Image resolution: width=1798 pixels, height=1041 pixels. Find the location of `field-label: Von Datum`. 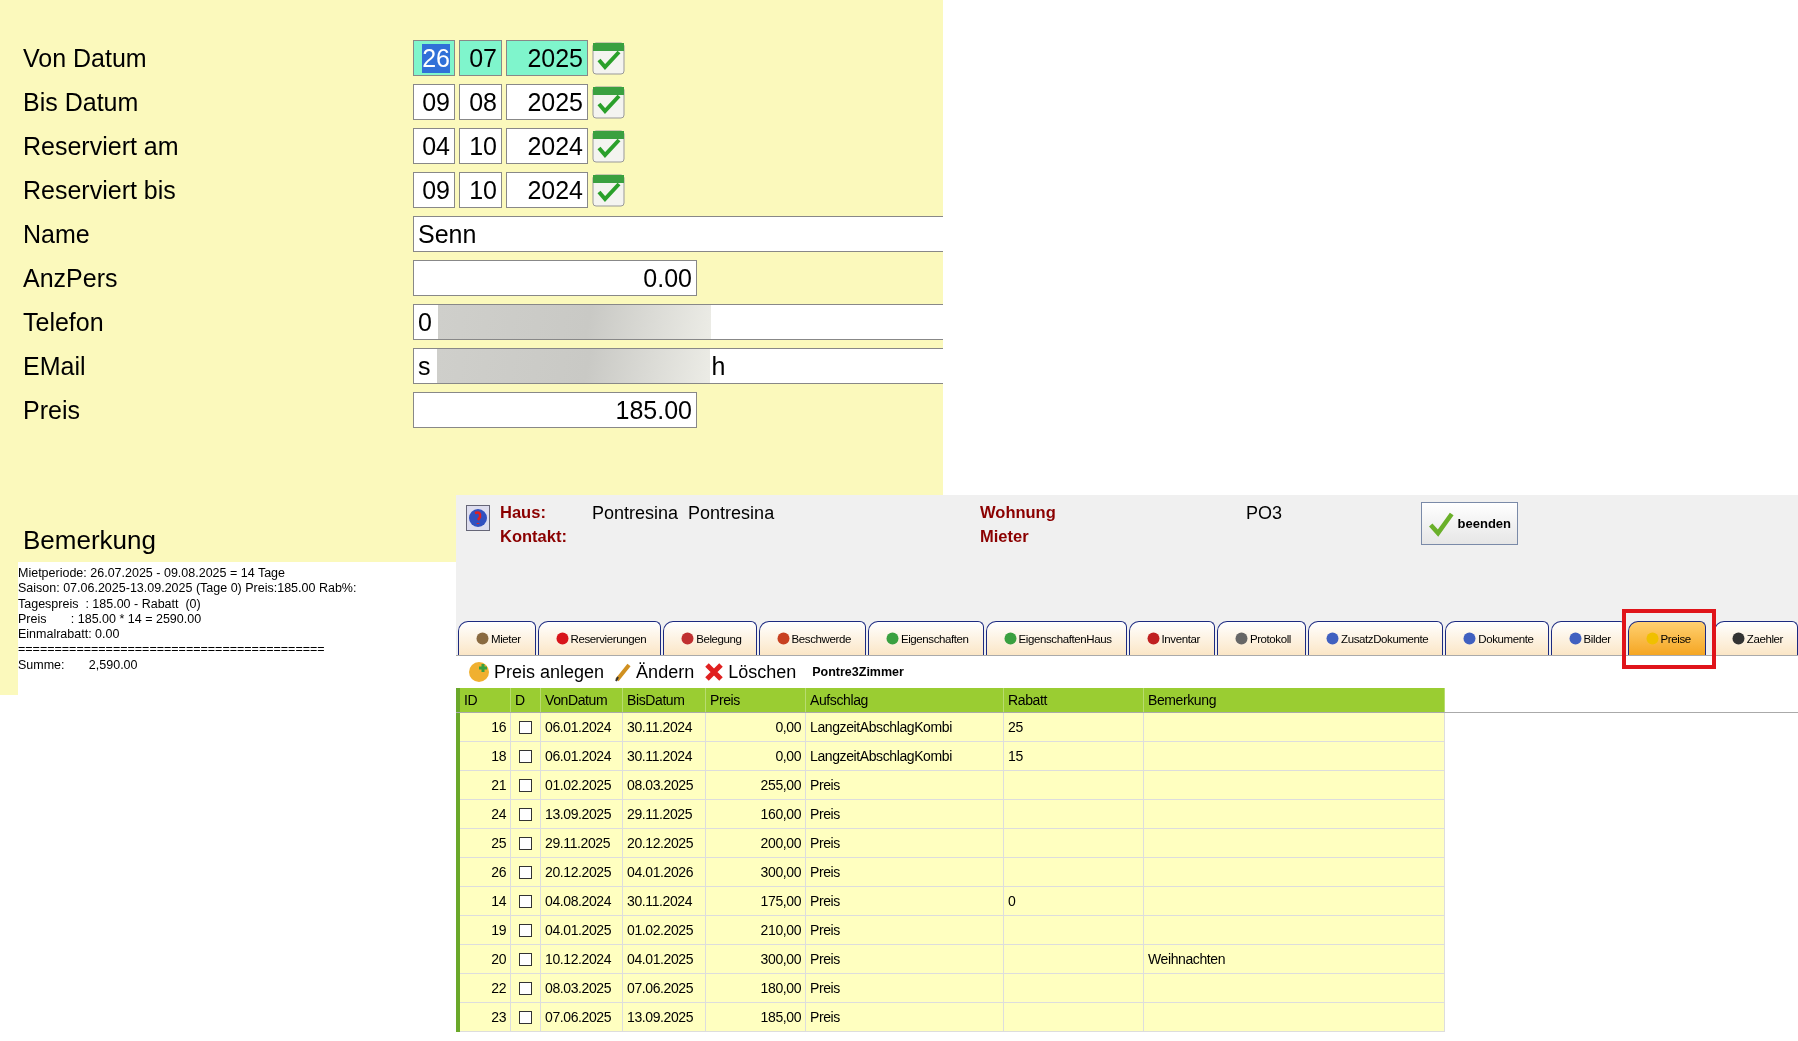

field-label: Von Datum is located at coordinates (85, 58).